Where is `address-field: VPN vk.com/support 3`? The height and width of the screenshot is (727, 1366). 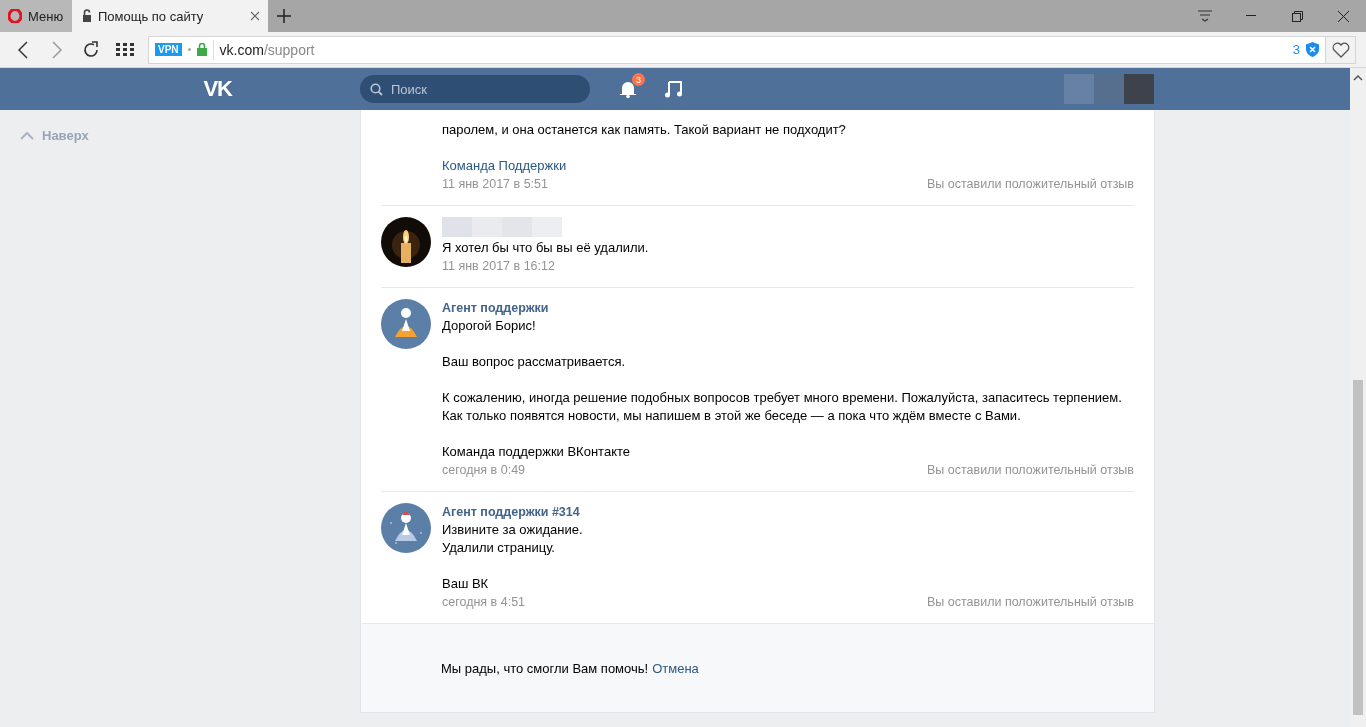
address-field: VPN vk.com/support 3 is located at coordinates (737, 49).